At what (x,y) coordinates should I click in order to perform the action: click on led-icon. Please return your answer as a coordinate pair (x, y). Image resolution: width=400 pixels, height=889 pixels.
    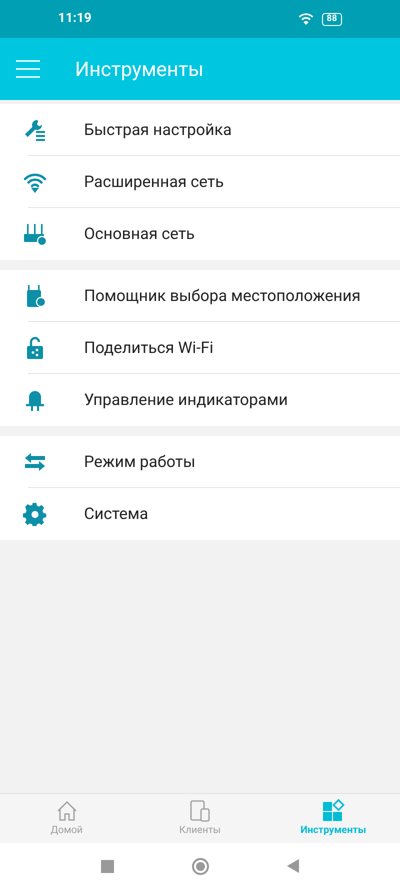
    Looking at the image, I should click on (35, 400).